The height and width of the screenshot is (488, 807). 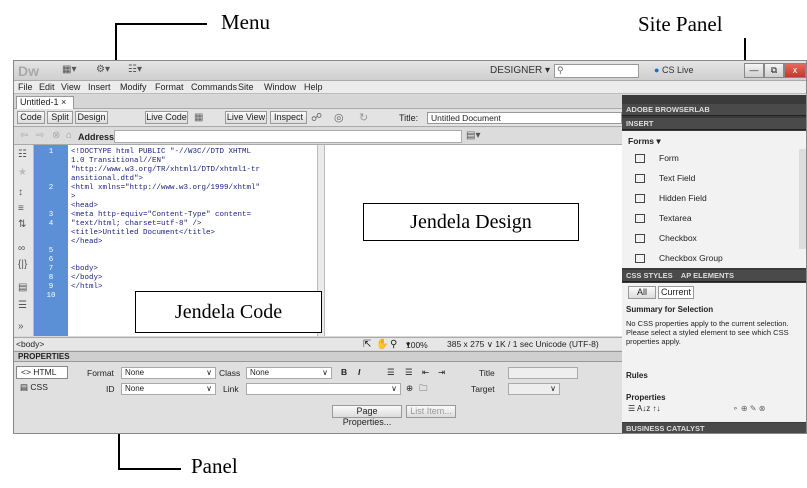 I want to click on code-view-button: Code, so click(x=31, y=117).